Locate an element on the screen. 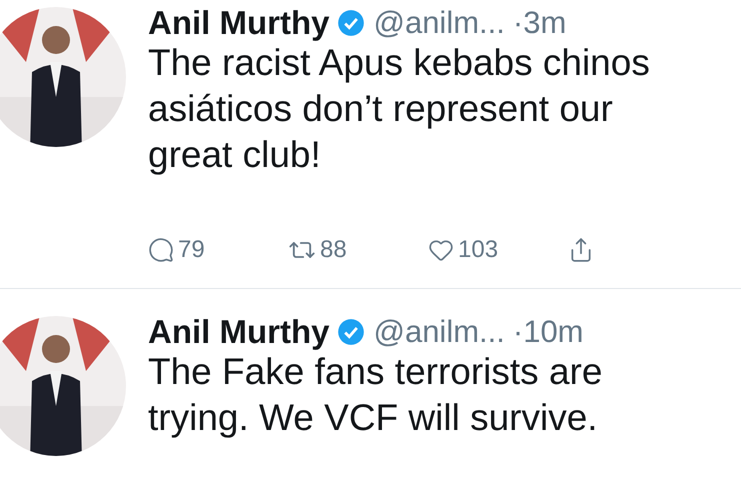 This screenshot has height=486, width=741. tweet-time: ·3m is located at coordinates (539, 23).